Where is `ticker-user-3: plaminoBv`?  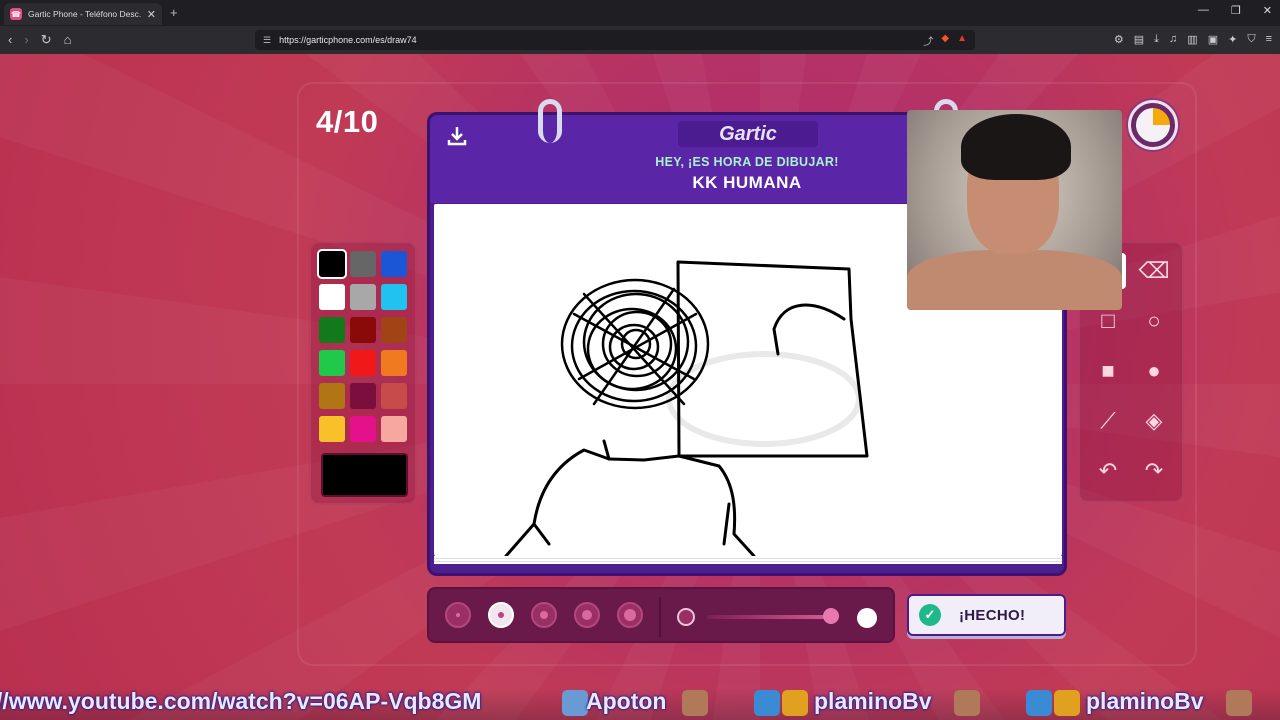
ticker-user-3: plaminoBv is located at coordinates (1145, 701).